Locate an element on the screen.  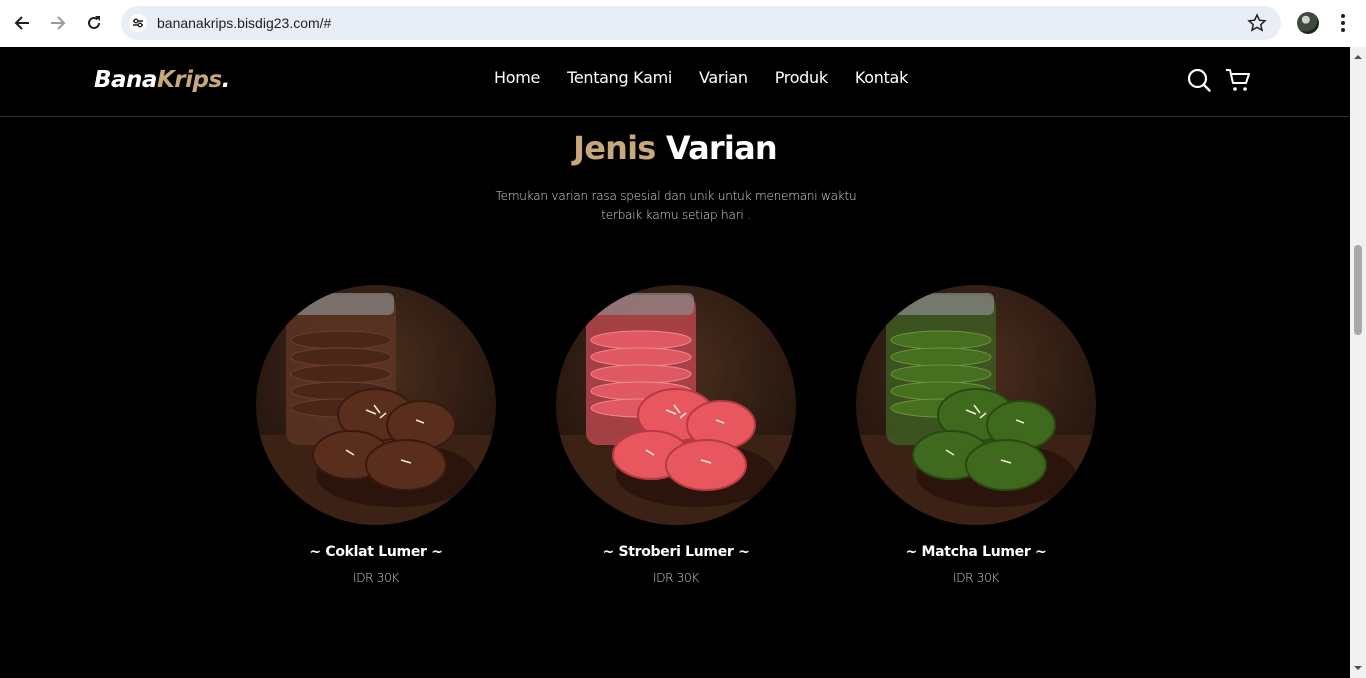
variant-image-matcha is located at coordinates (976, 405).